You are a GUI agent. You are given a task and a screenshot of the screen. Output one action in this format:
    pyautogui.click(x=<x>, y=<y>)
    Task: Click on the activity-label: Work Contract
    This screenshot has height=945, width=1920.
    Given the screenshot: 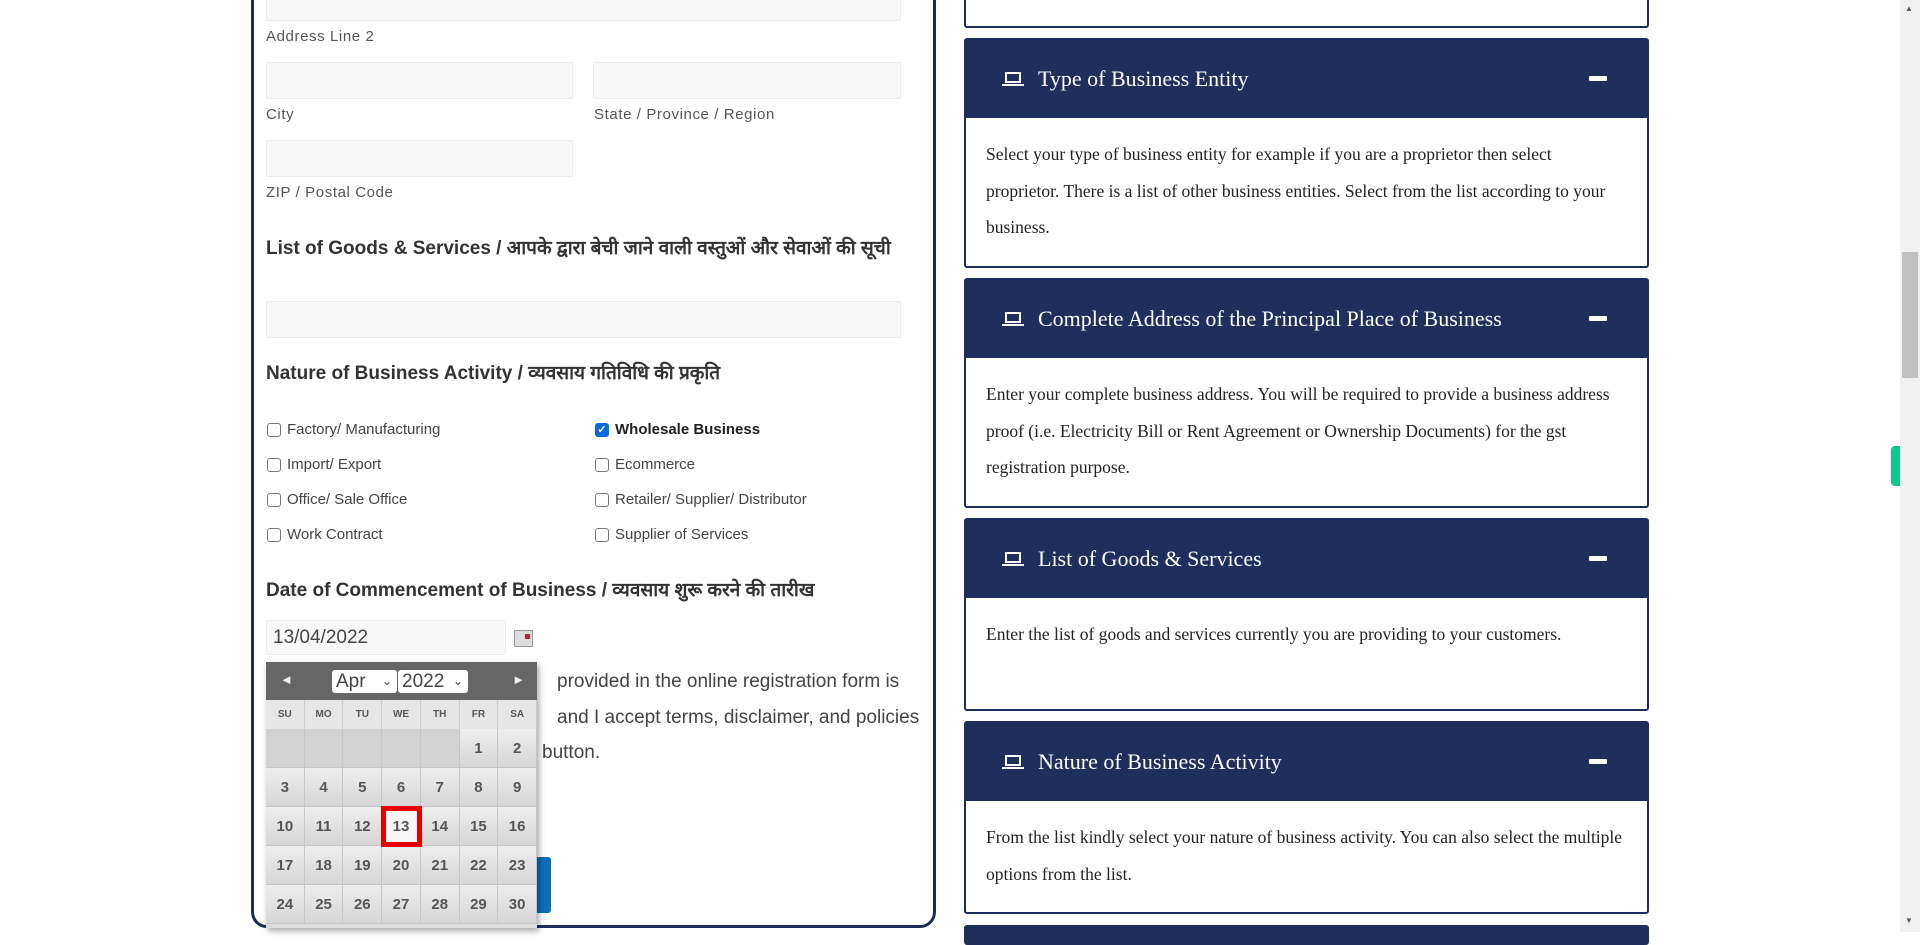 What is the action you would take?
    pyautogui.click(x=335, y=534)
    